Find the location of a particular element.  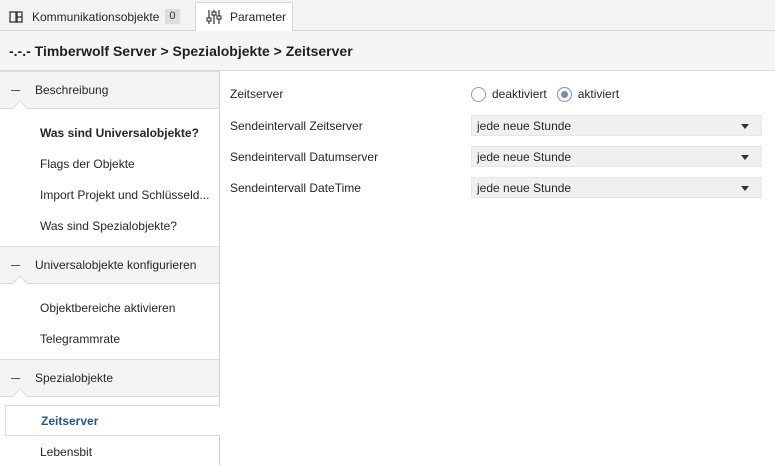

tab-parameter: Parameter is located at coordinates (244, 17).